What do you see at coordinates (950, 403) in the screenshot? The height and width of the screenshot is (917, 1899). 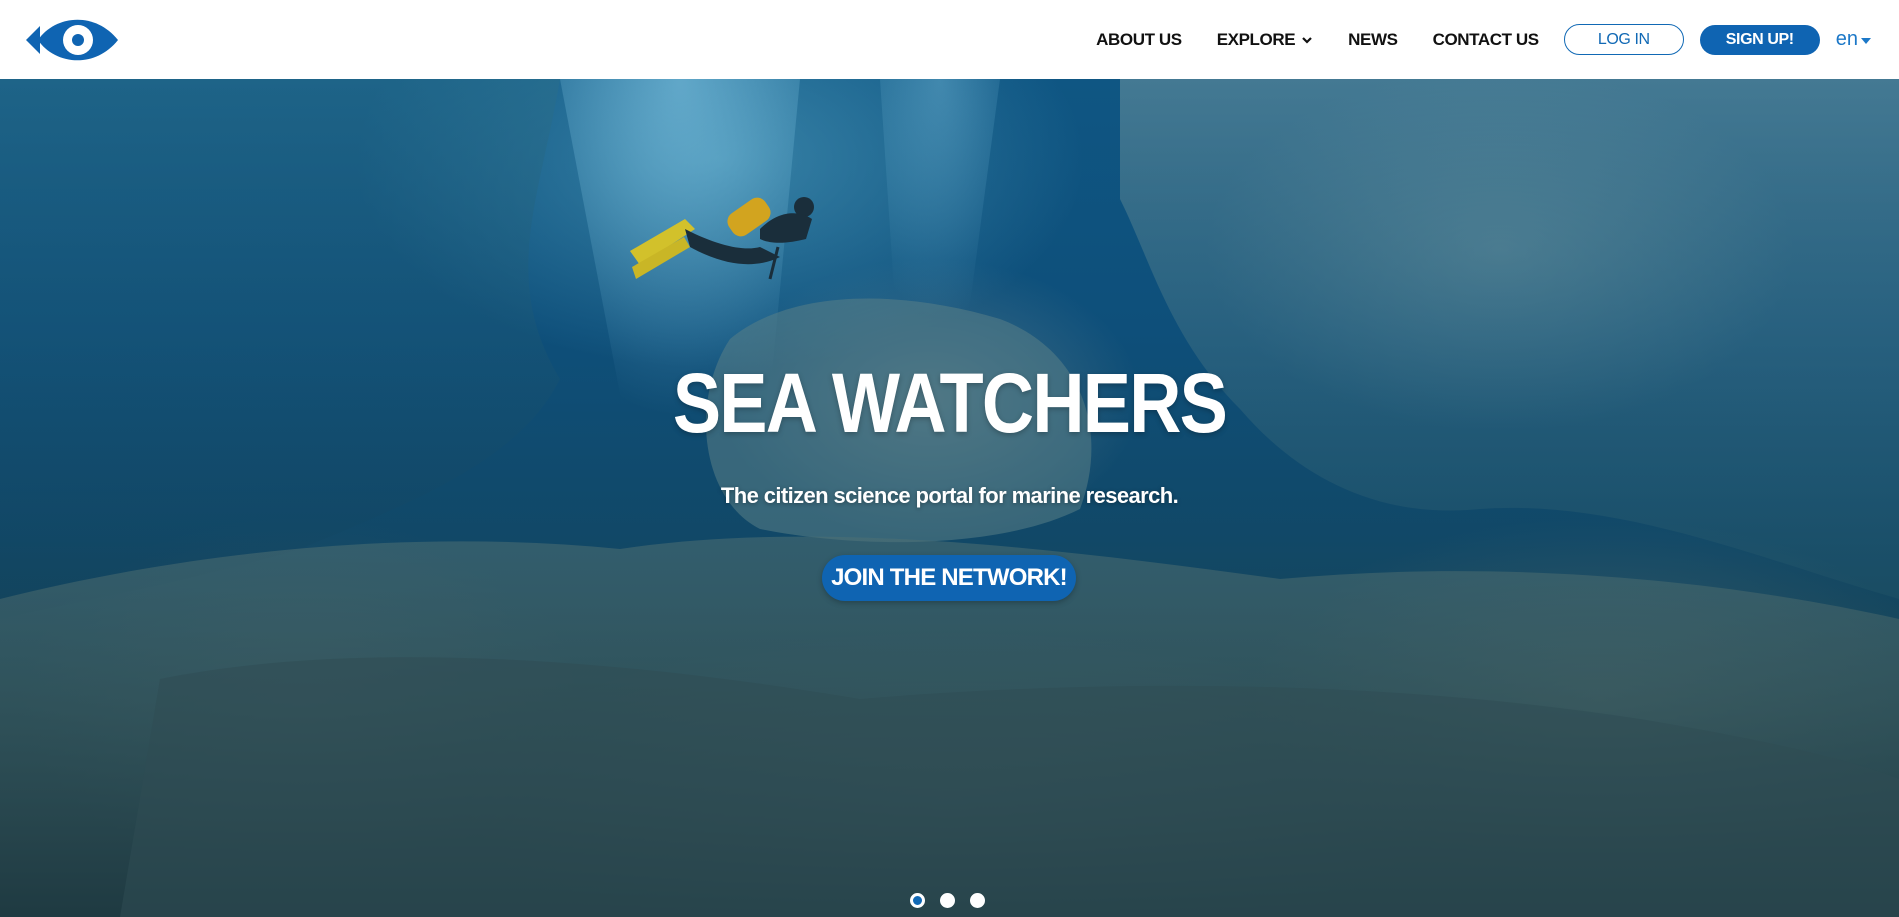 I see `hero-title: SEA WATCHERS` at bounding box center [950, 403].